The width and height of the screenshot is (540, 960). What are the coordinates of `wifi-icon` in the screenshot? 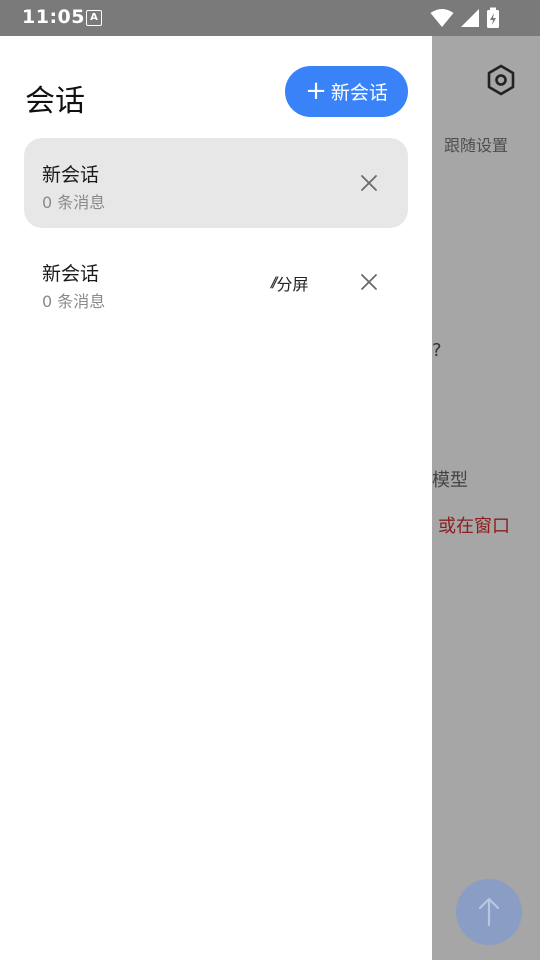 It's located at (442, 18).